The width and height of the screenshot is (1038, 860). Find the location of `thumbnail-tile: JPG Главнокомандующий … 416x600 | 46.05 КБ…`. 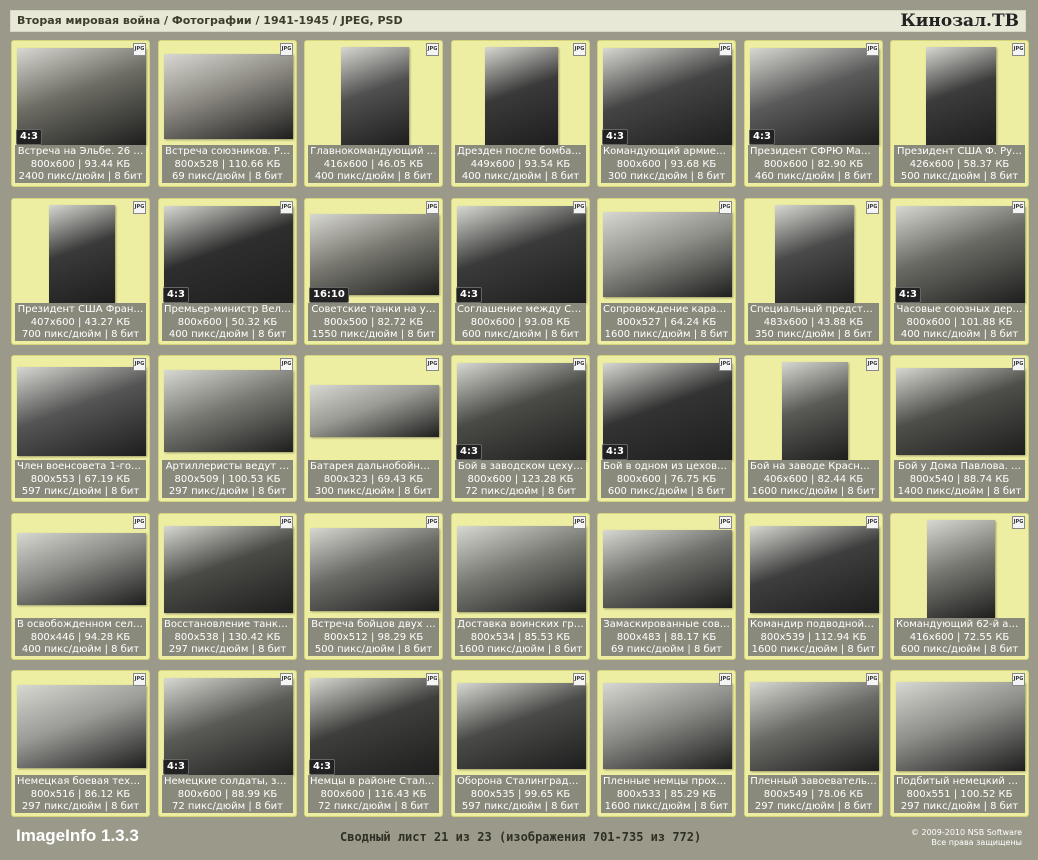

thumbnail-tile: JPG Главнокомандующий … 416x600 | 46.05 КБ… is located at coordinates (373, 113).